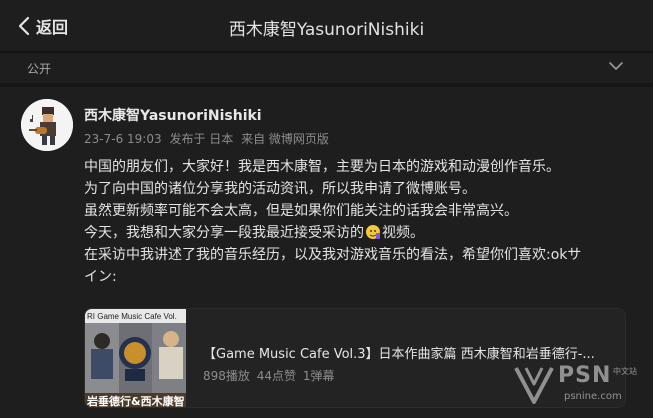 This screenshot has width=653, height=418. Describe the element at coordinates (135, 401) in the screenshot. I see `svg-text: 岩垂德行&西木康智` at that location.